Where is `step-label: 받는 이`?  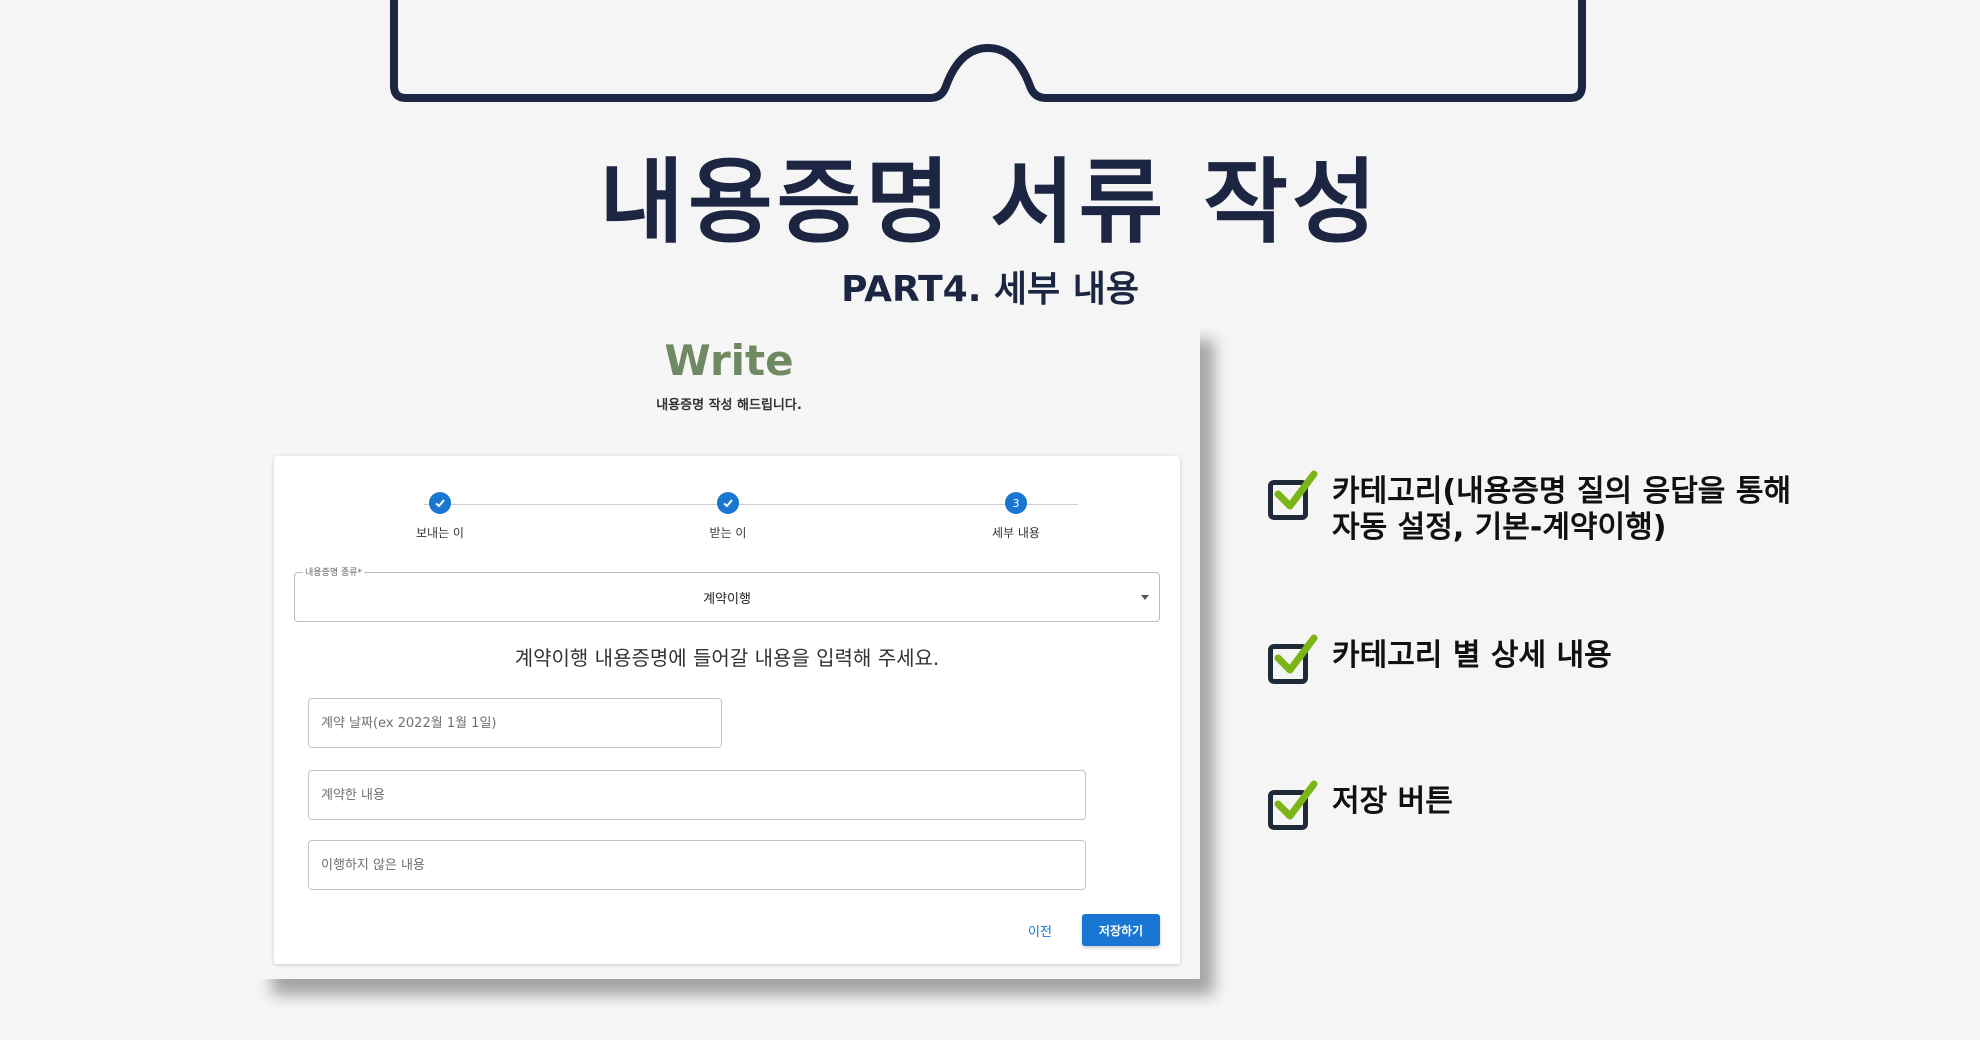
step-label: 받는 이 is located at coordinates (728, 533).